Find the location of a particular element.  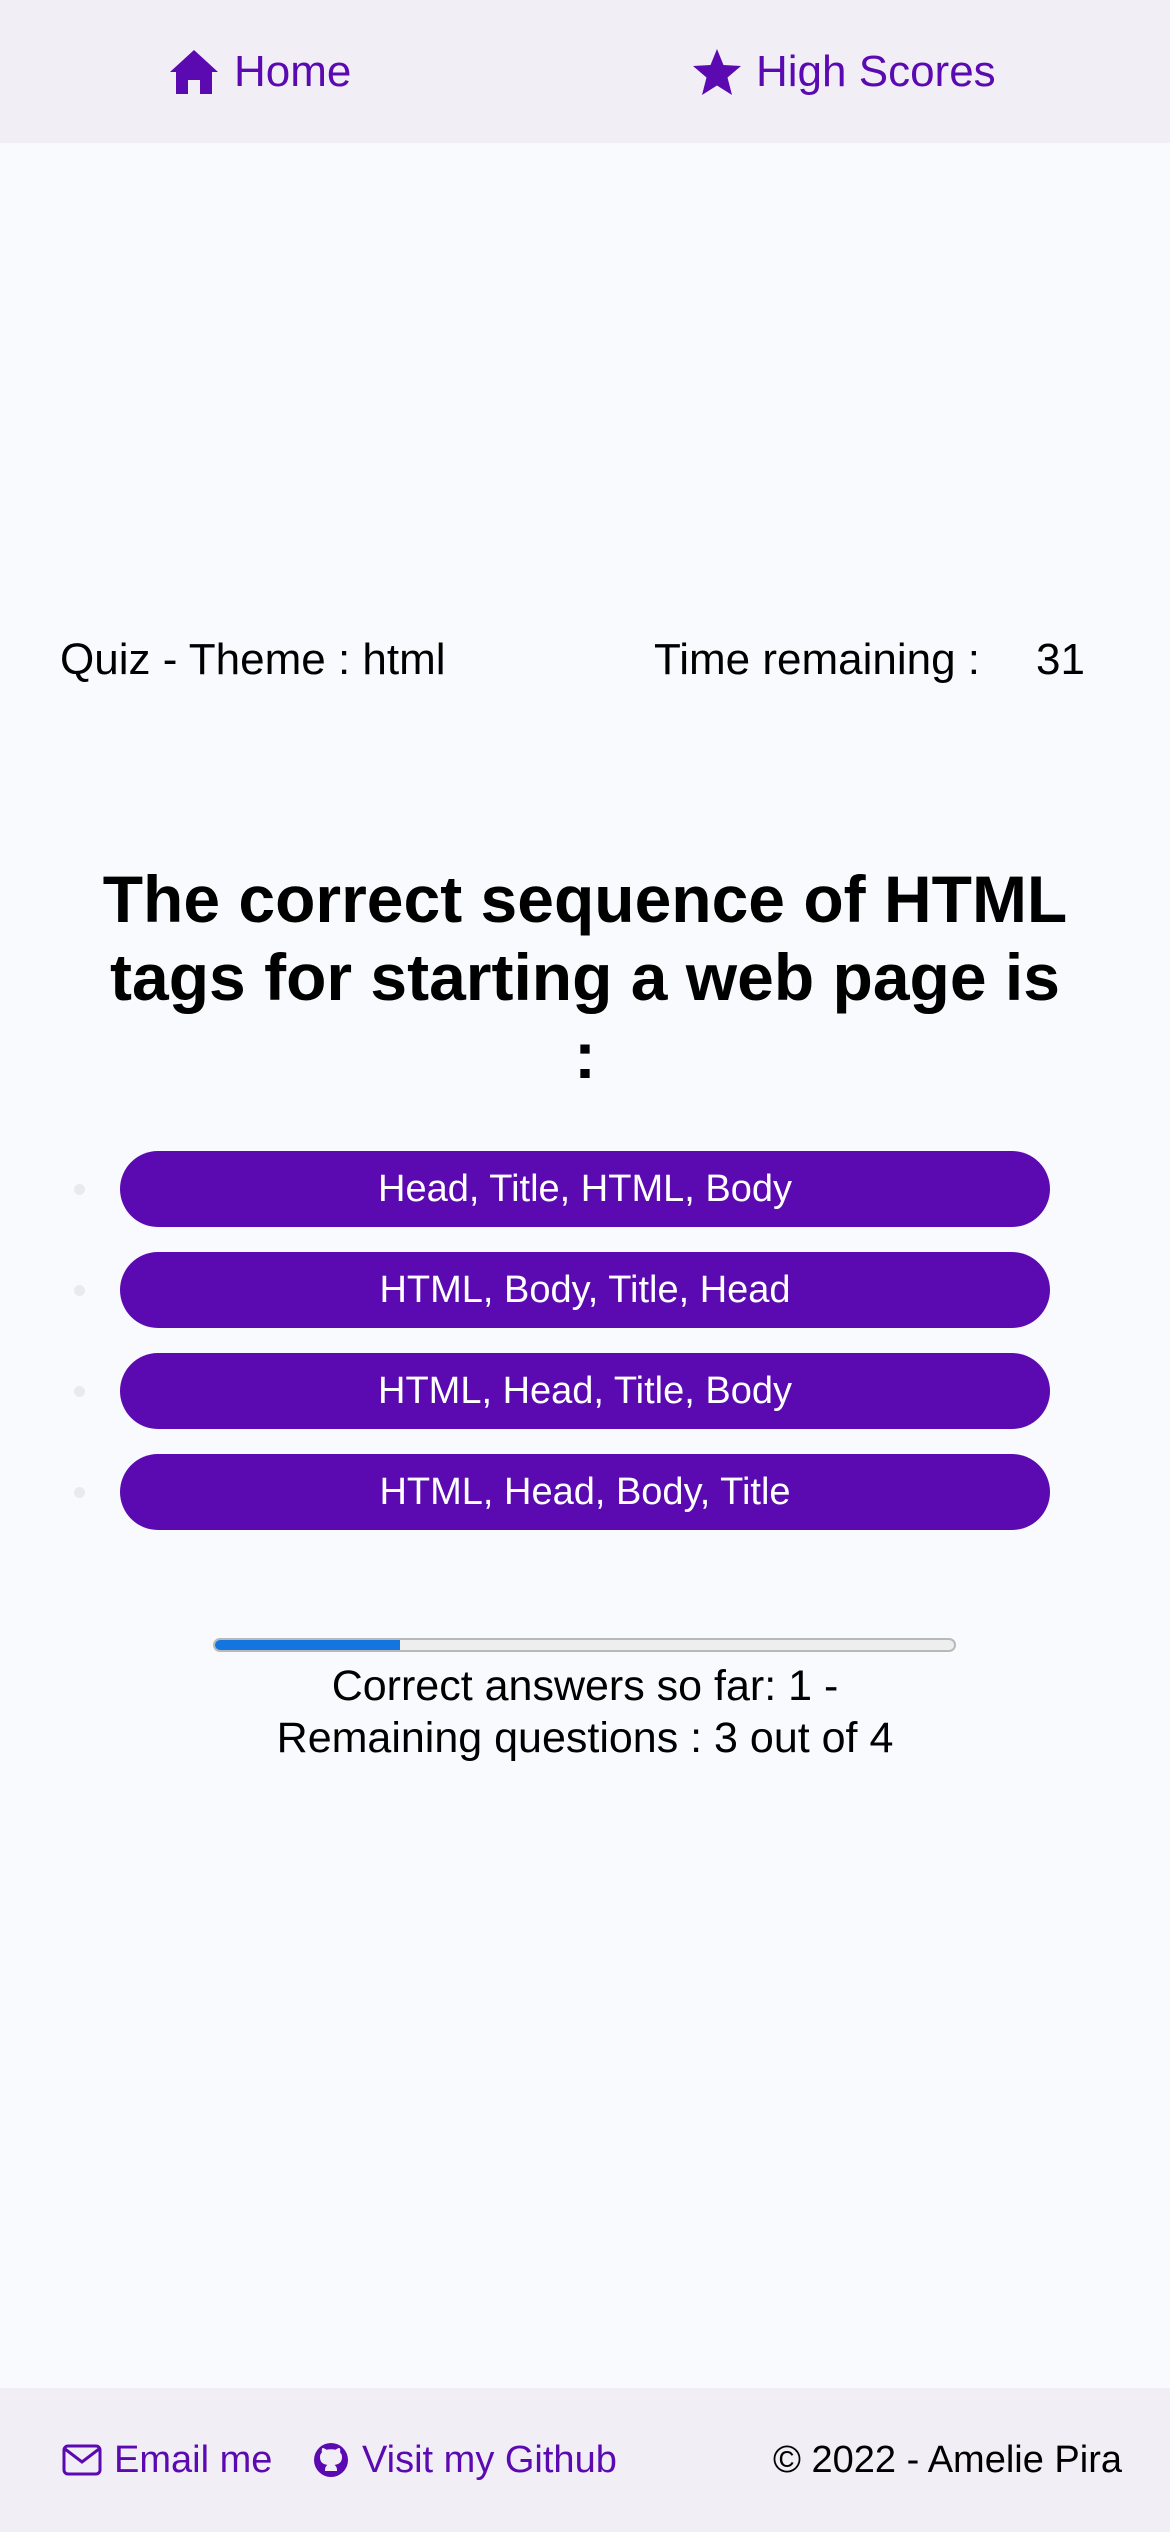

list-item: HTML, Body, Title, Head is located at coordinates (585, 1290).